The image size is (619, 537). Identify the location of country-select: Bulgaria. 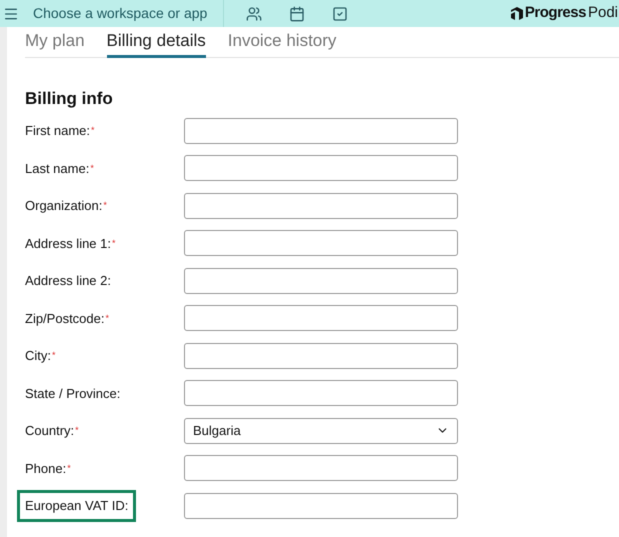
(321, 431).